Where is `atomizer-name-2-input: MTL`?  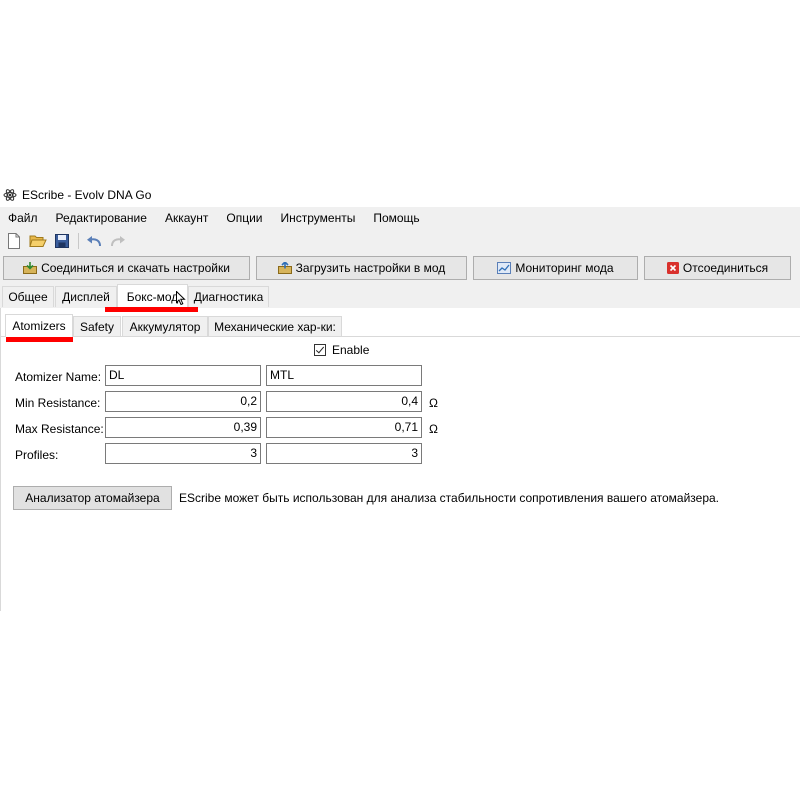
atomizer-name-2-input: MTL is located at coordinates (344, 375).